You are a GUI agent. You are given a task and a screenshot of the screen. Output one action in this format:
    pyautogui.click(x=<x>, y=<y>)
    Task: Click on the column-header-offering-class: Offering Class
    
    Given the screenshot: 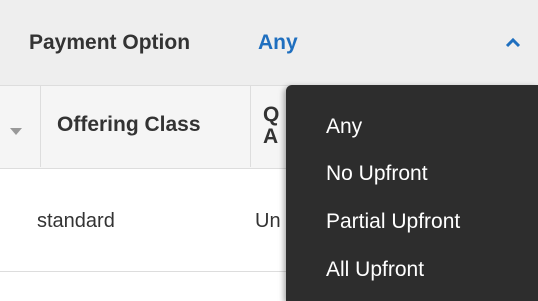 What is the action you would take?
    pyautogui.click(x=129, y=125)
    